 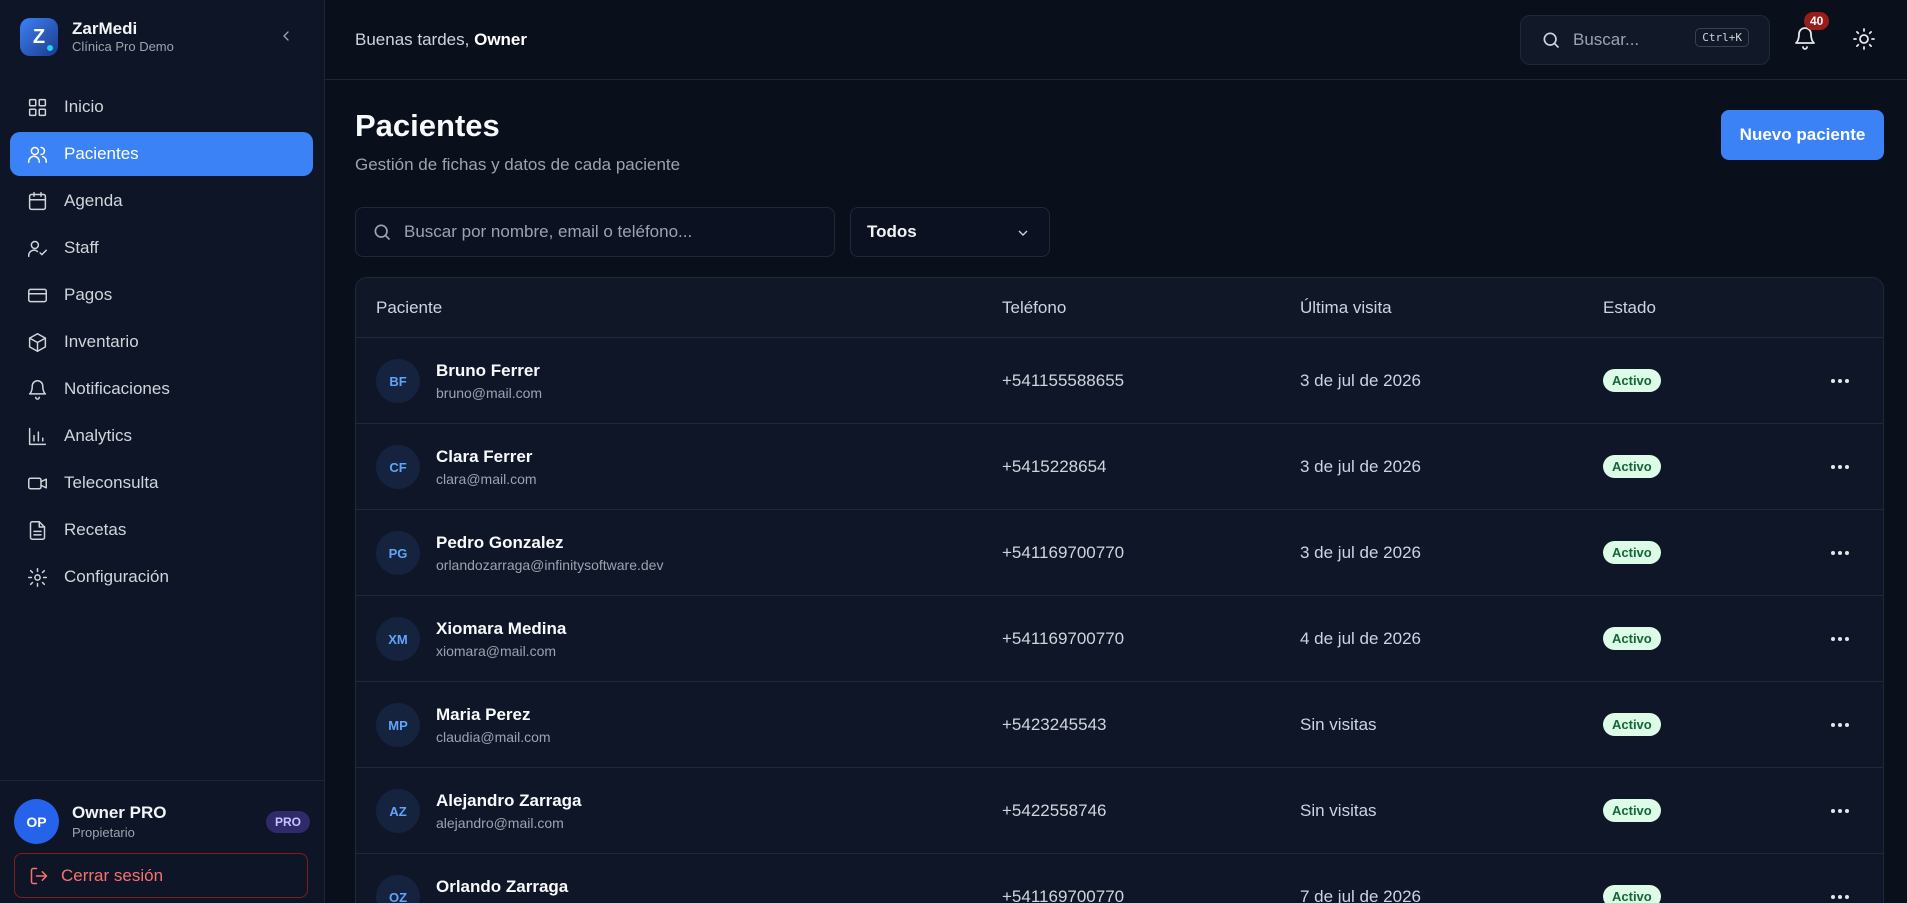 What do you see at coordinates (500, 543) in the screenshot?
I see `patient-name: Pedro Gonzalez` at bounding box center [500, 543].